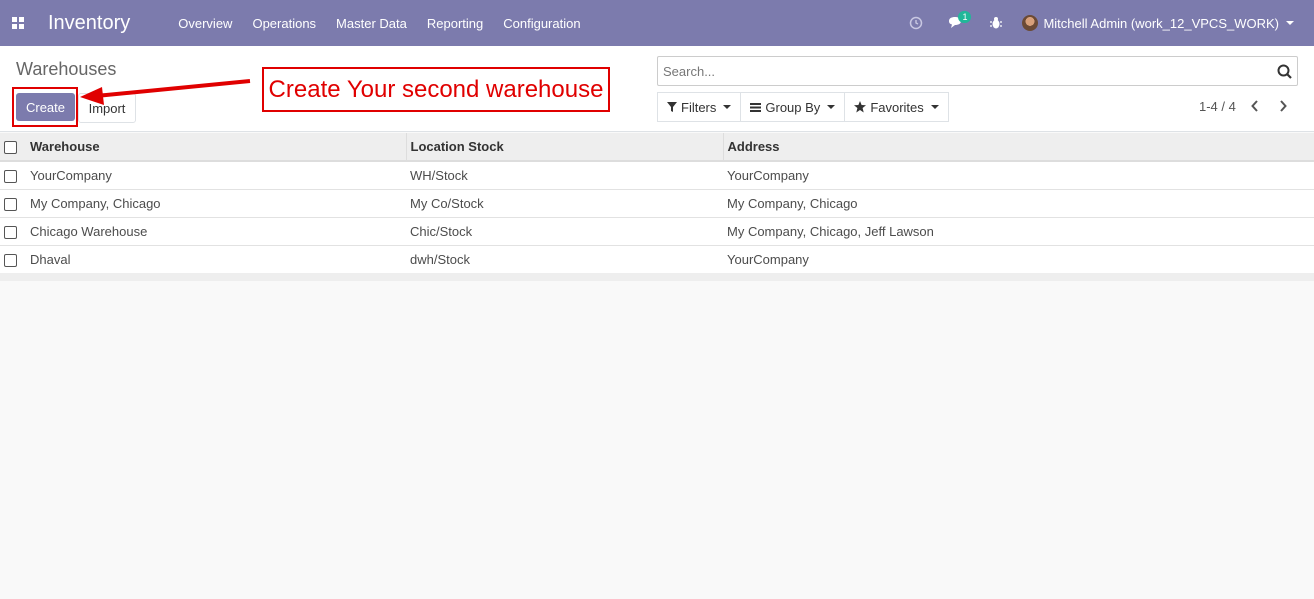 This screenshot has height=599, width=1314. What do you see at coordinates (1018, 202) in the screenshot?
I see `cell-address: My Company, Chicago` at bounding box center [1018, 202].